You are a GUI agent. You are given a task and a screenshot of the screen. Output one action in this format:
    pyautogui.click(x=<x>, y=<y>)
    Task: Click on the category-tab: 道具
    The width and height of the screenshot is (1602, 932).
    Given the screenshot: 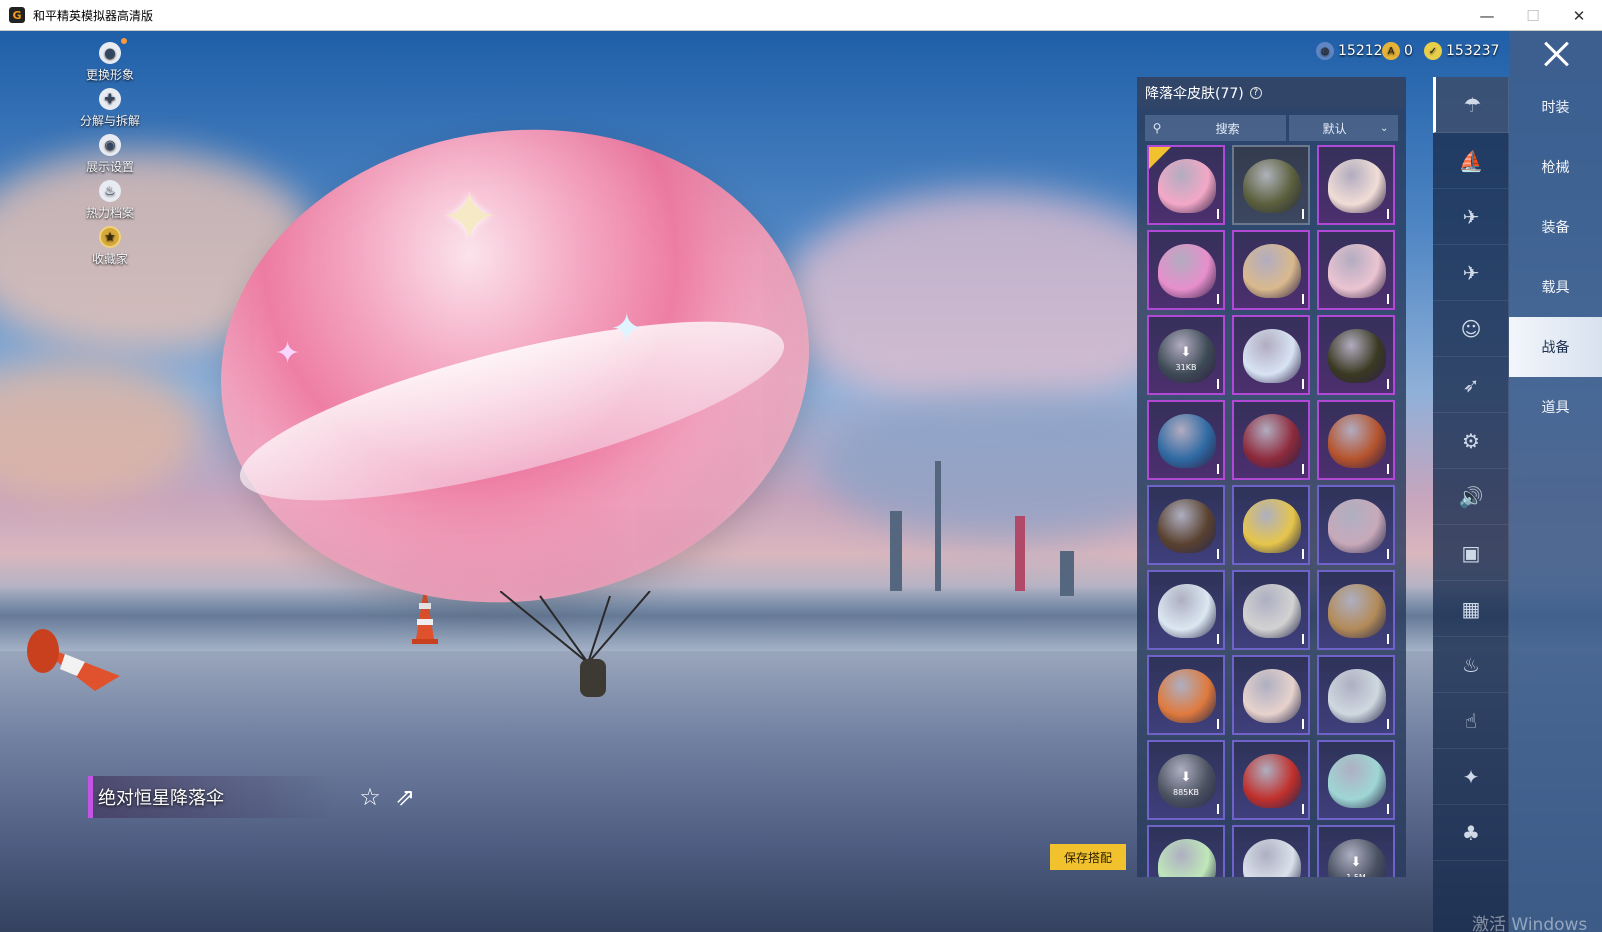 What is the action you would take?
    pyautogui.click(x=1555, y=407)
    